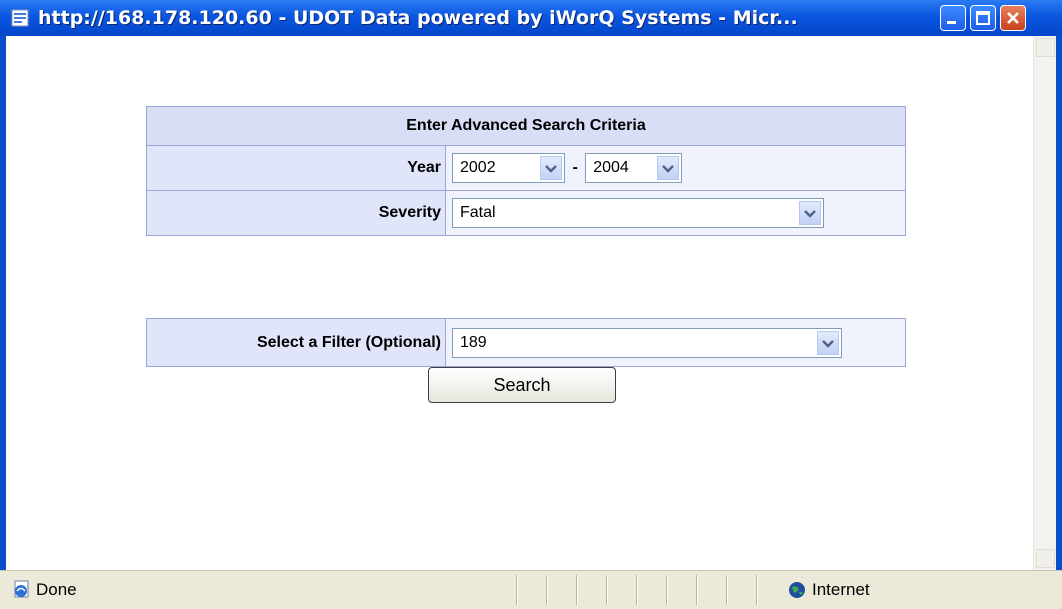 This screenshot has height=609, width=1062. What do you see at coordinates (1045, 558) in the screenshot?
I see `scroll-down-button` at bounding box center [1045, 558].